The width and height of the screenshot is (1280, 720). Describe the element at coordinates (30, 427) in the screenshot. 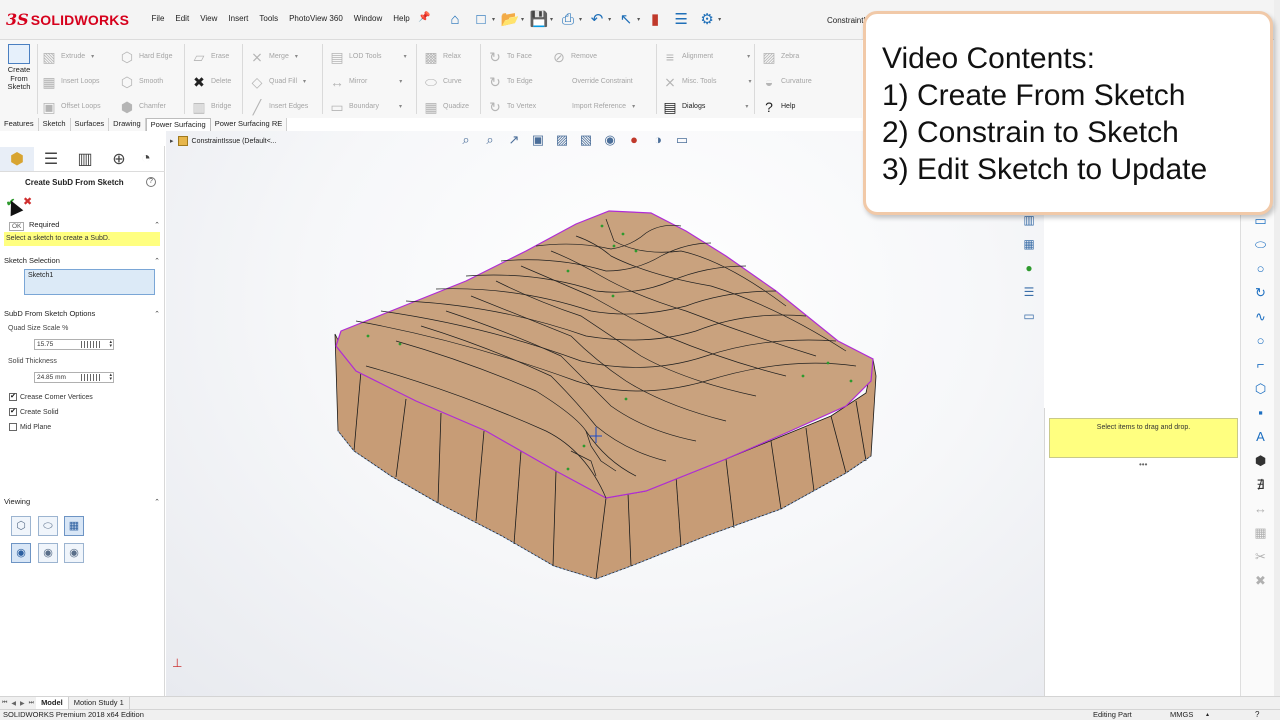

I see `mid-plane-checkbox: Mid Plane` at that location.